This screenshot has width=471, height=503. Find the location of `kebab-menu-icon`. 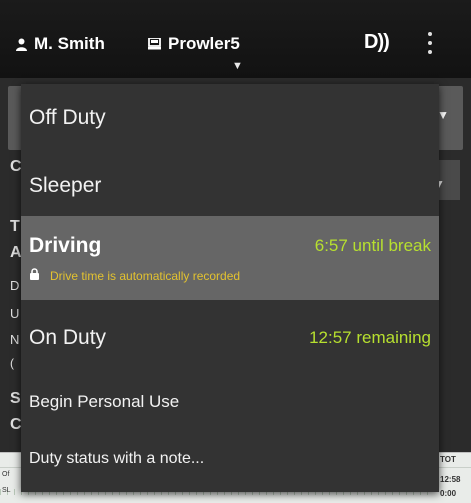

kebab-menu-icon is located at coordinates (431, 44).